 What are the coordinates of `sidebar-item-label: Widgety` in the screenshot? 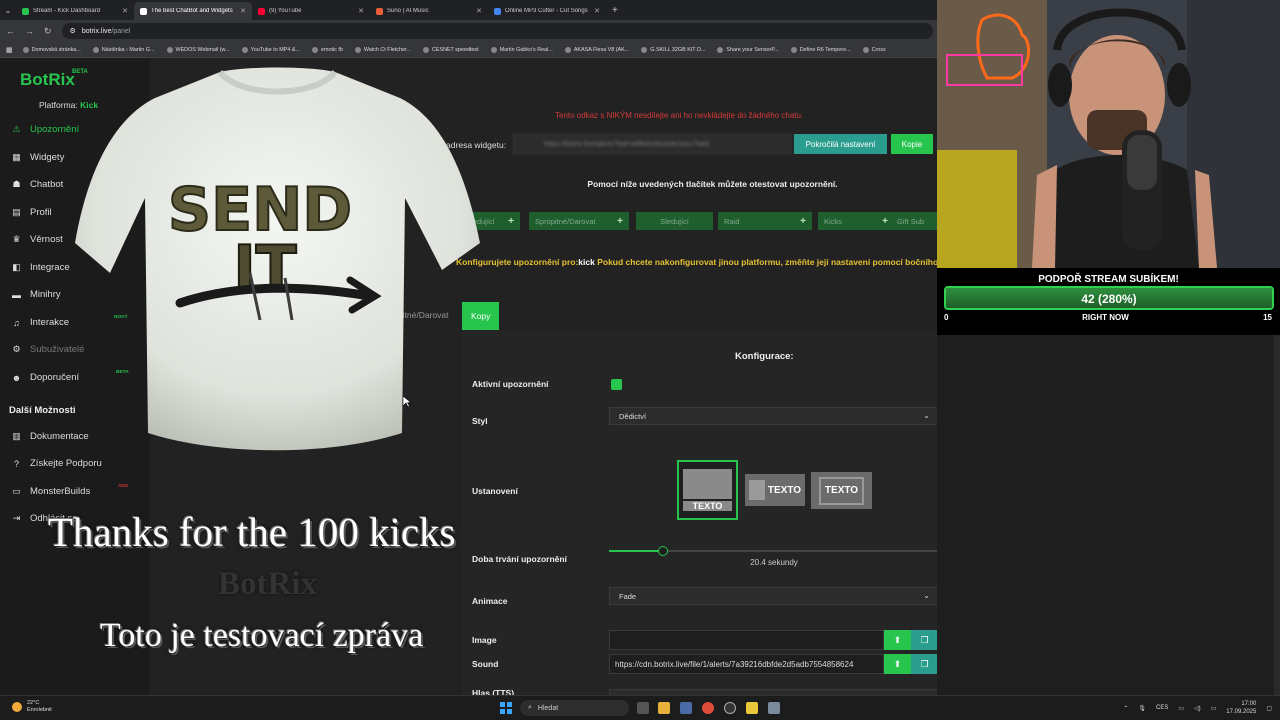 It's located at (47, 157).